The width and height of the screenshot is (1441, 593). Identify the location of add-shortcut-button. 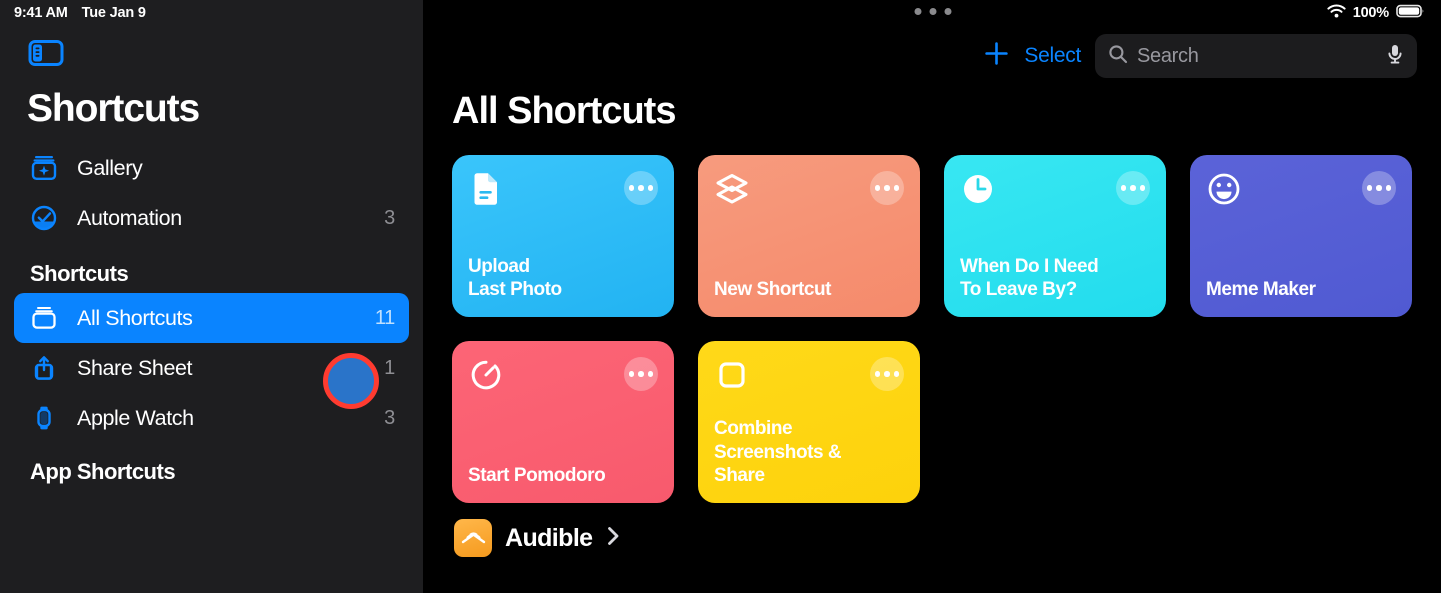
(996, 56).